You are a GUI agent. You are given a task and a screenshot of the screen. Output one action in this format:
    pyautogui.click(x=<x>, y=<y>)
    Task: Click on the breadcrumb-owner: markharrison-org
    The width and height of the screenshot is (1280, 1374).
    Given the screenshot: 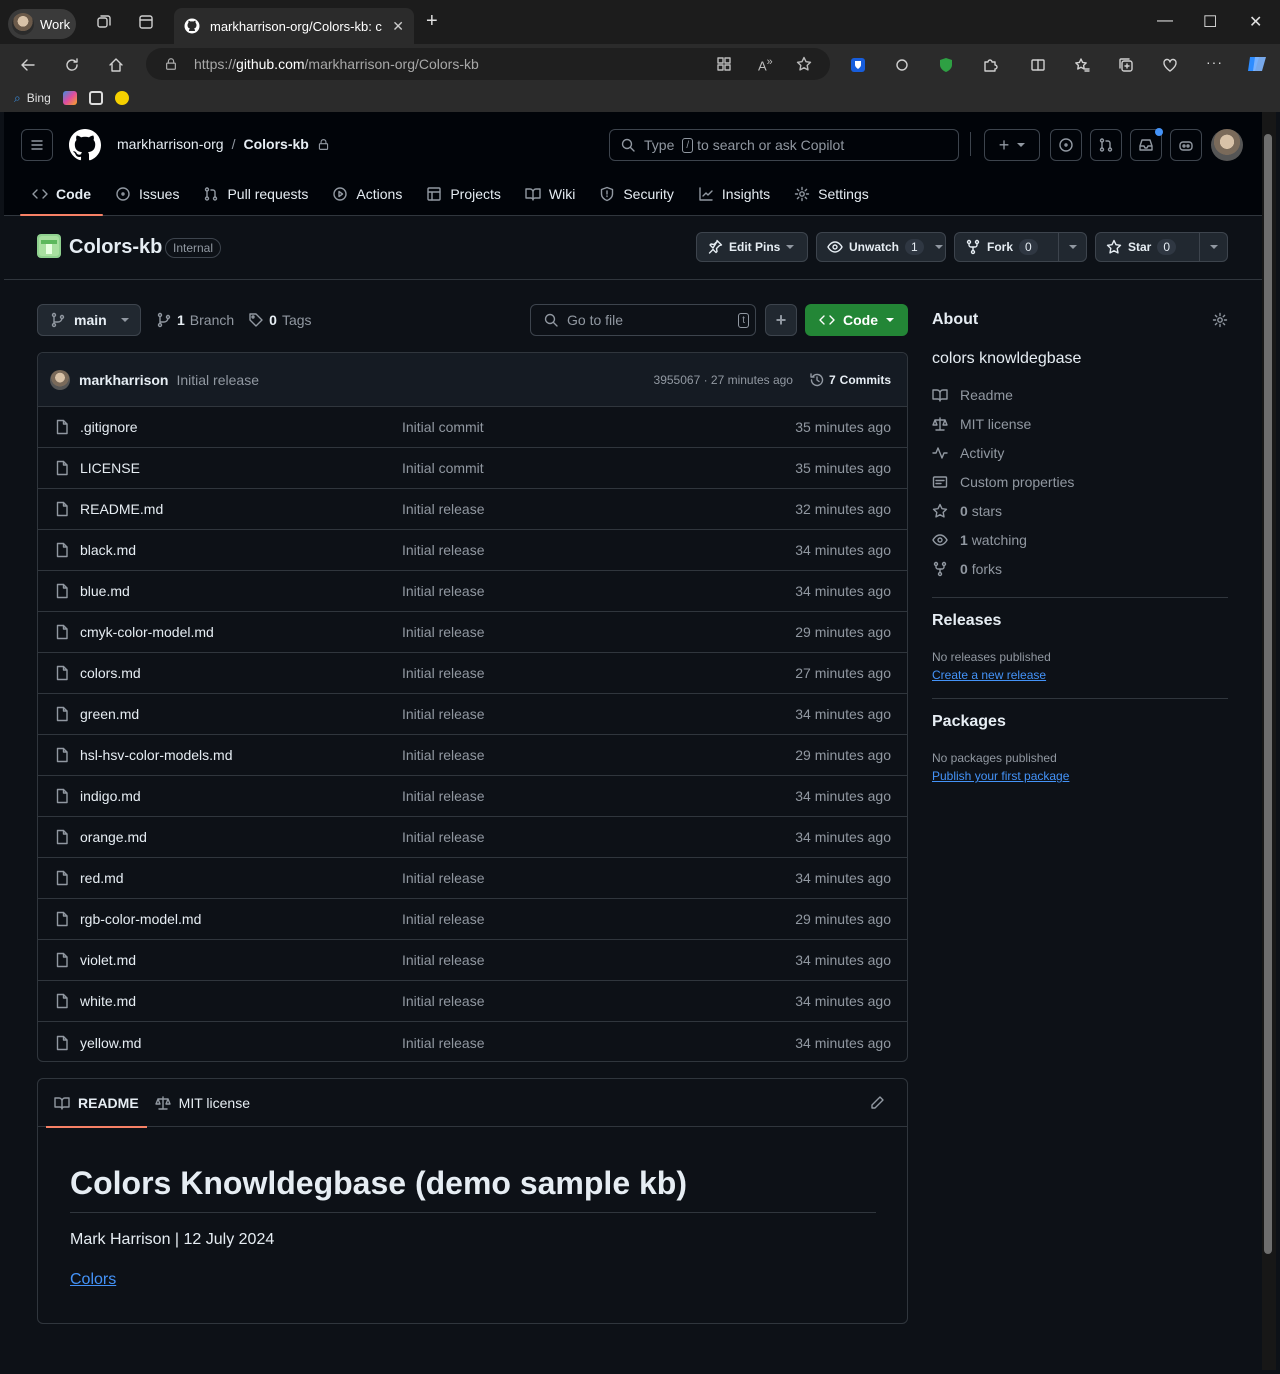 What is the action you would take?
    pyautogui.click(x=170, y=144)
    